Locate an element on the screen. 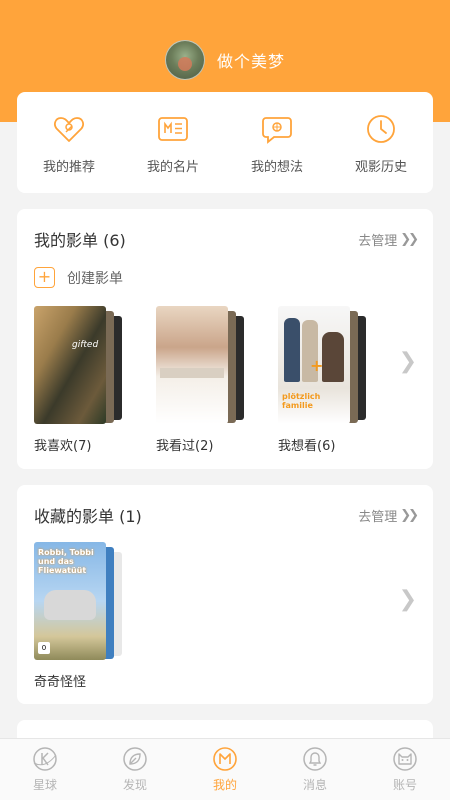  shortcut-my-recommendations: 我的推荐 is located at coordinates (69, 142).